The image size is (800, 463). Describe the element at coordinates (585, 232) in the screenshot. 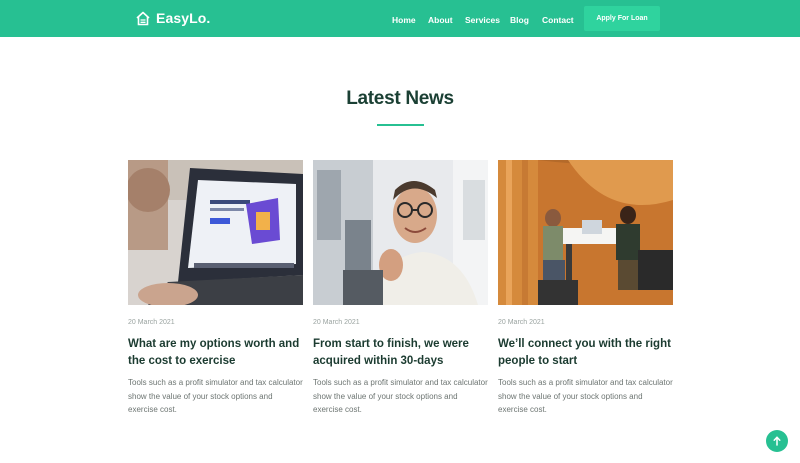

I see `meeting-booth-photo` at that location.